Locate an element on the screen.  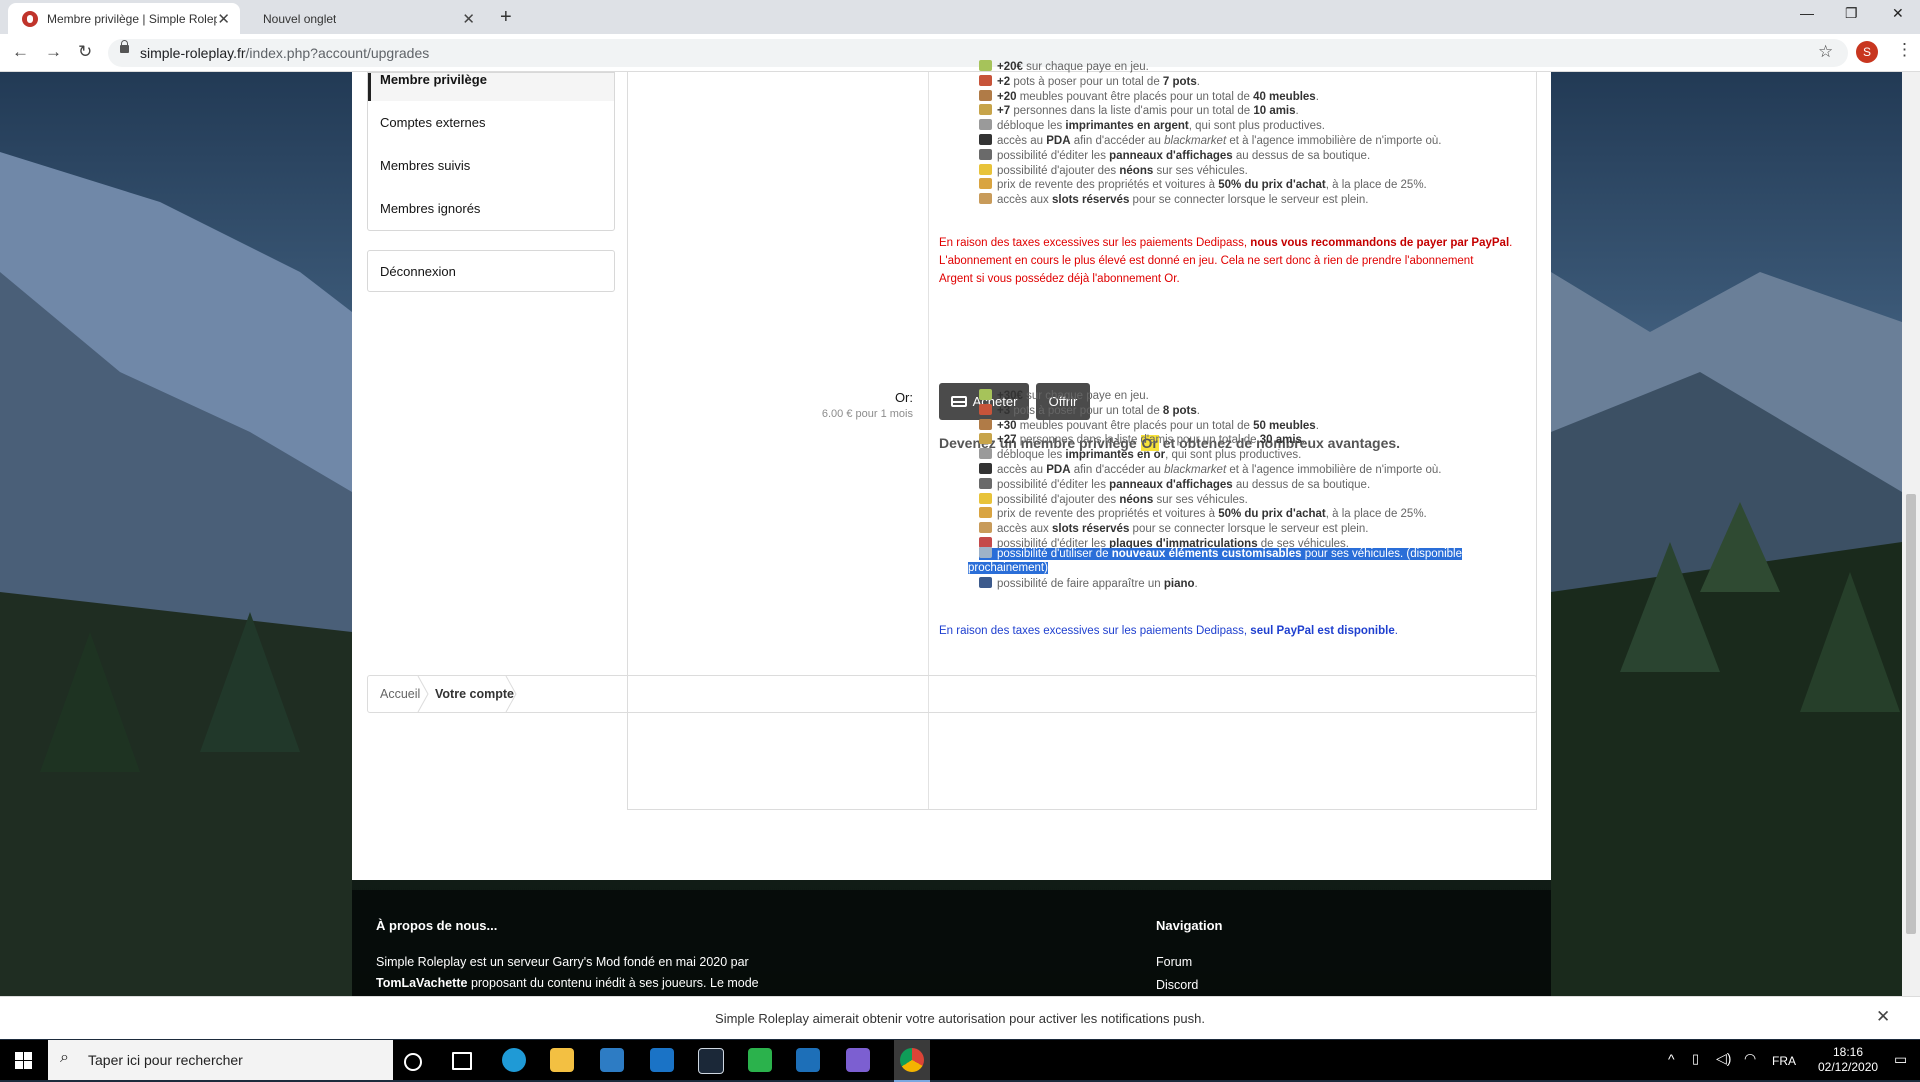
task-view-icon is located at coordinates (462, 1061).